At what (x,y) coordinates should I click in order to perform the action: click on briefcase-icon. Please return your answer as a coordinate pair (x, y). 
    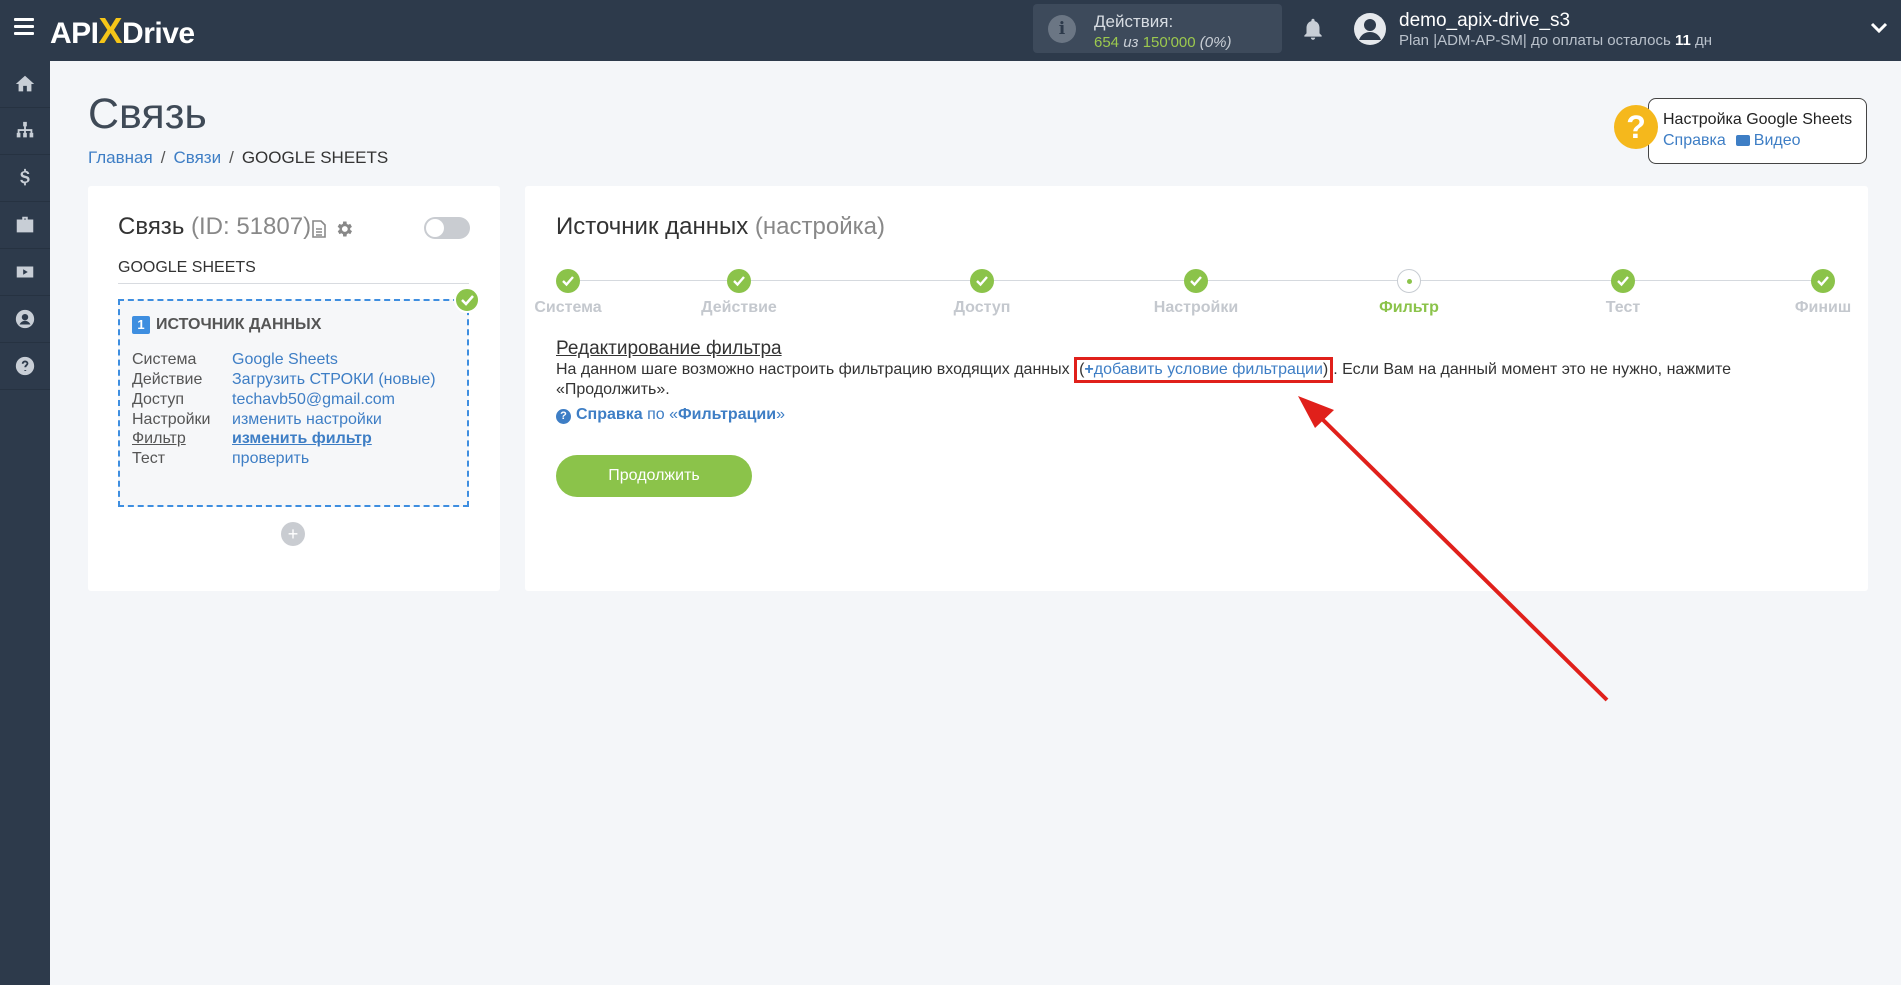
    Looking at the image, I should click on (25, 225).